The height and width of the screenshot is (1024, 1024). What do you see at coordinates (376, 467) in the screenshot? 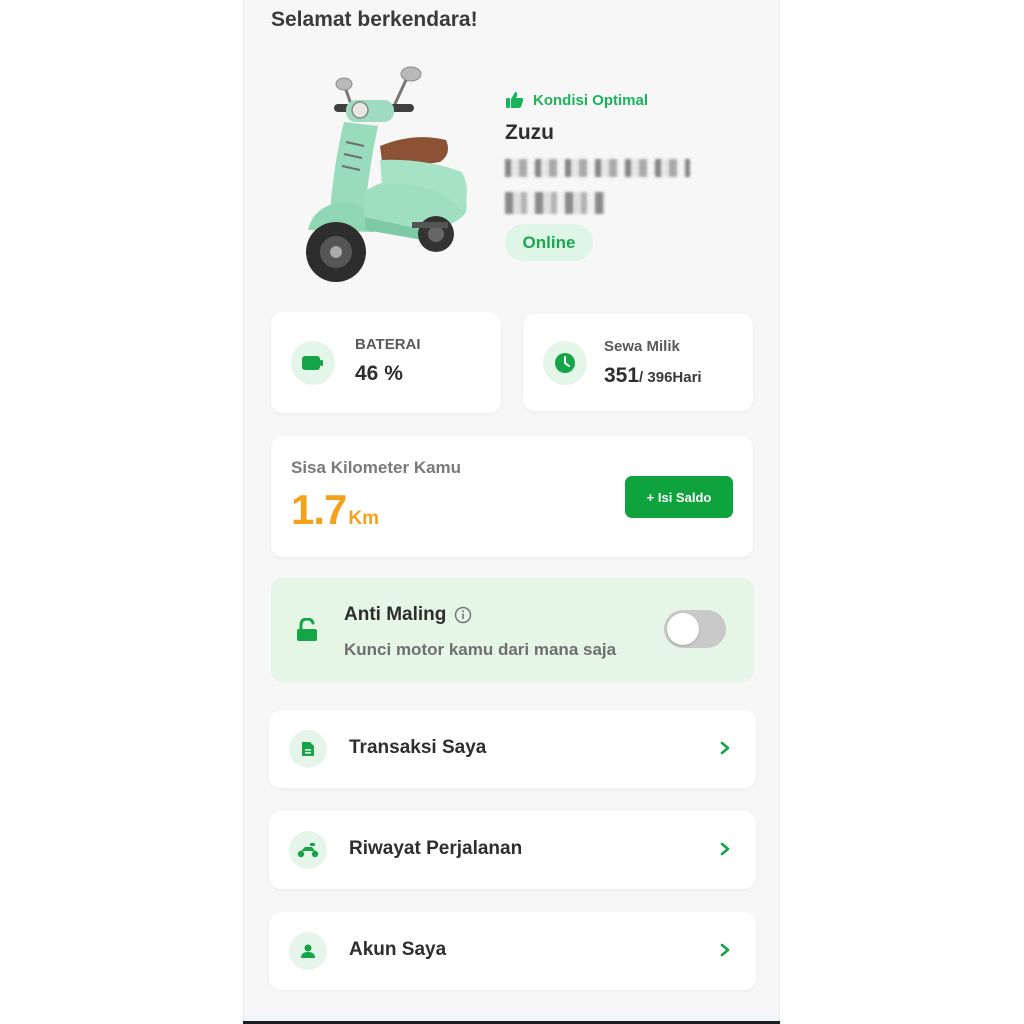
I see `km-label: Sisa Kilometer Kamu` at bounding box center [376, 467].